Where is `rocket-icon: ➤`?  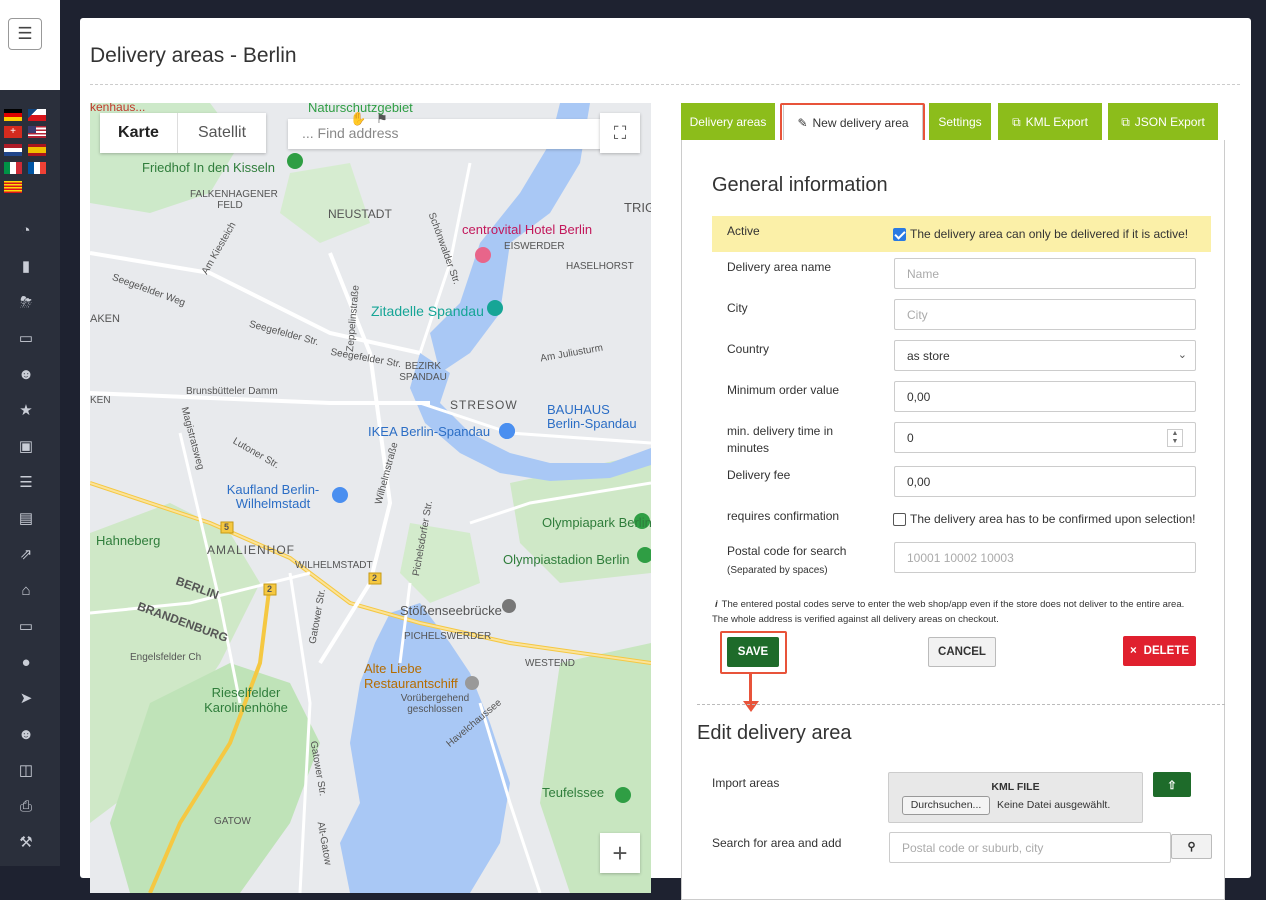 rocket-icon: ➤ is located at coordinates (26, 698).